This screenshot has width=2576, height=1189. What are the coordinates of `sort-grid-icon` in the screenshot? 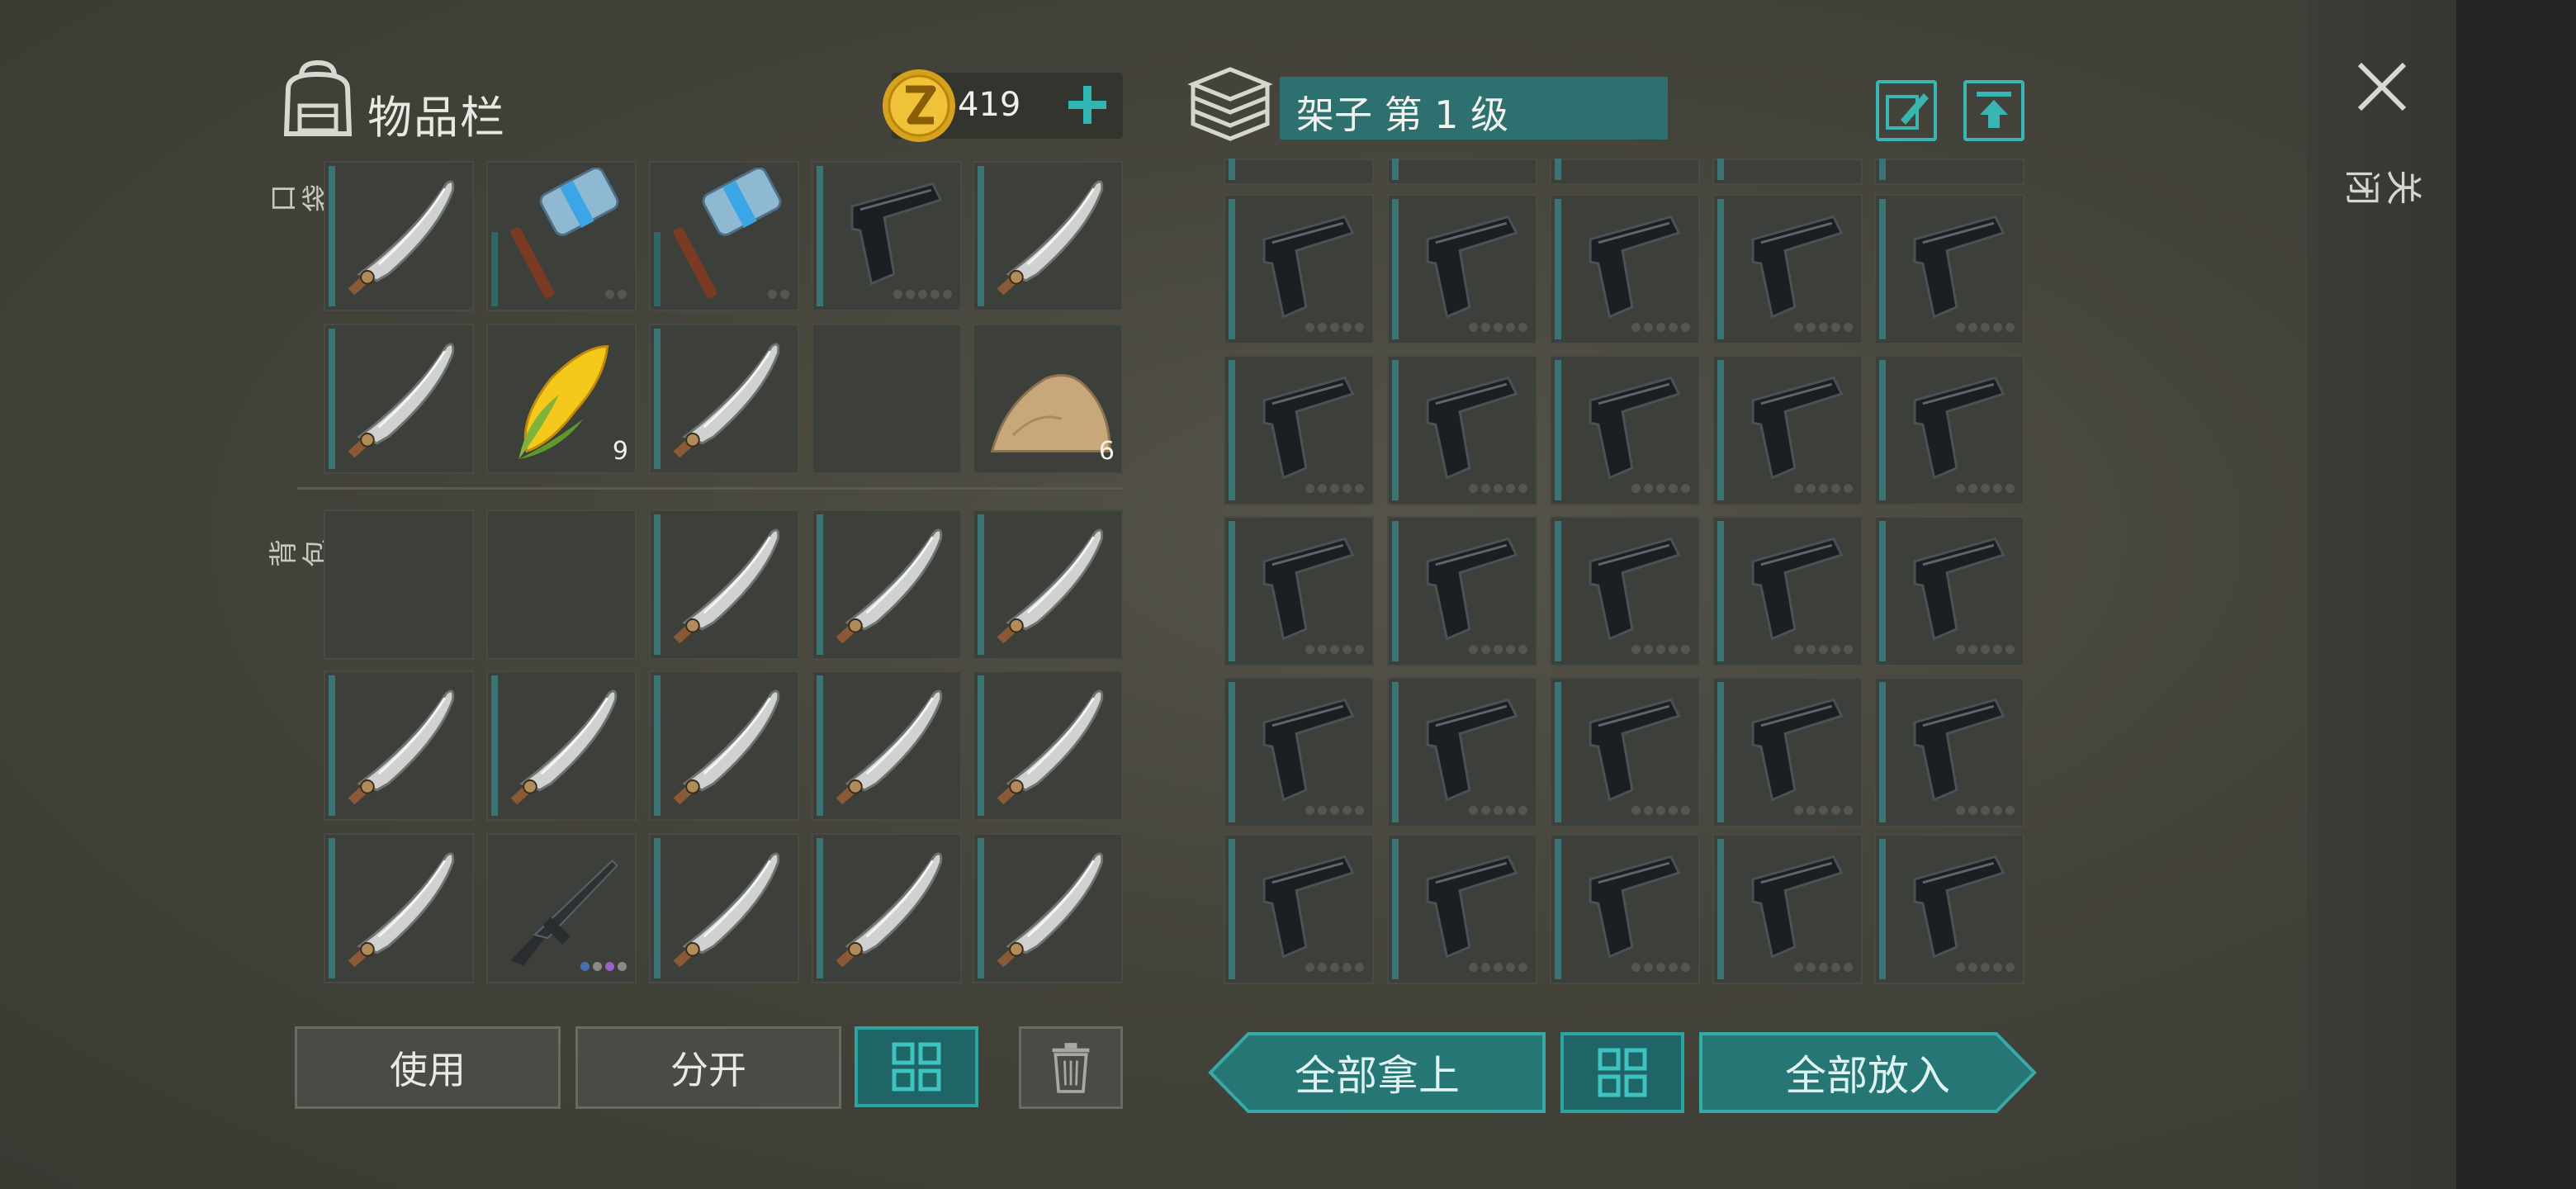 It's located at (1622, 1072).